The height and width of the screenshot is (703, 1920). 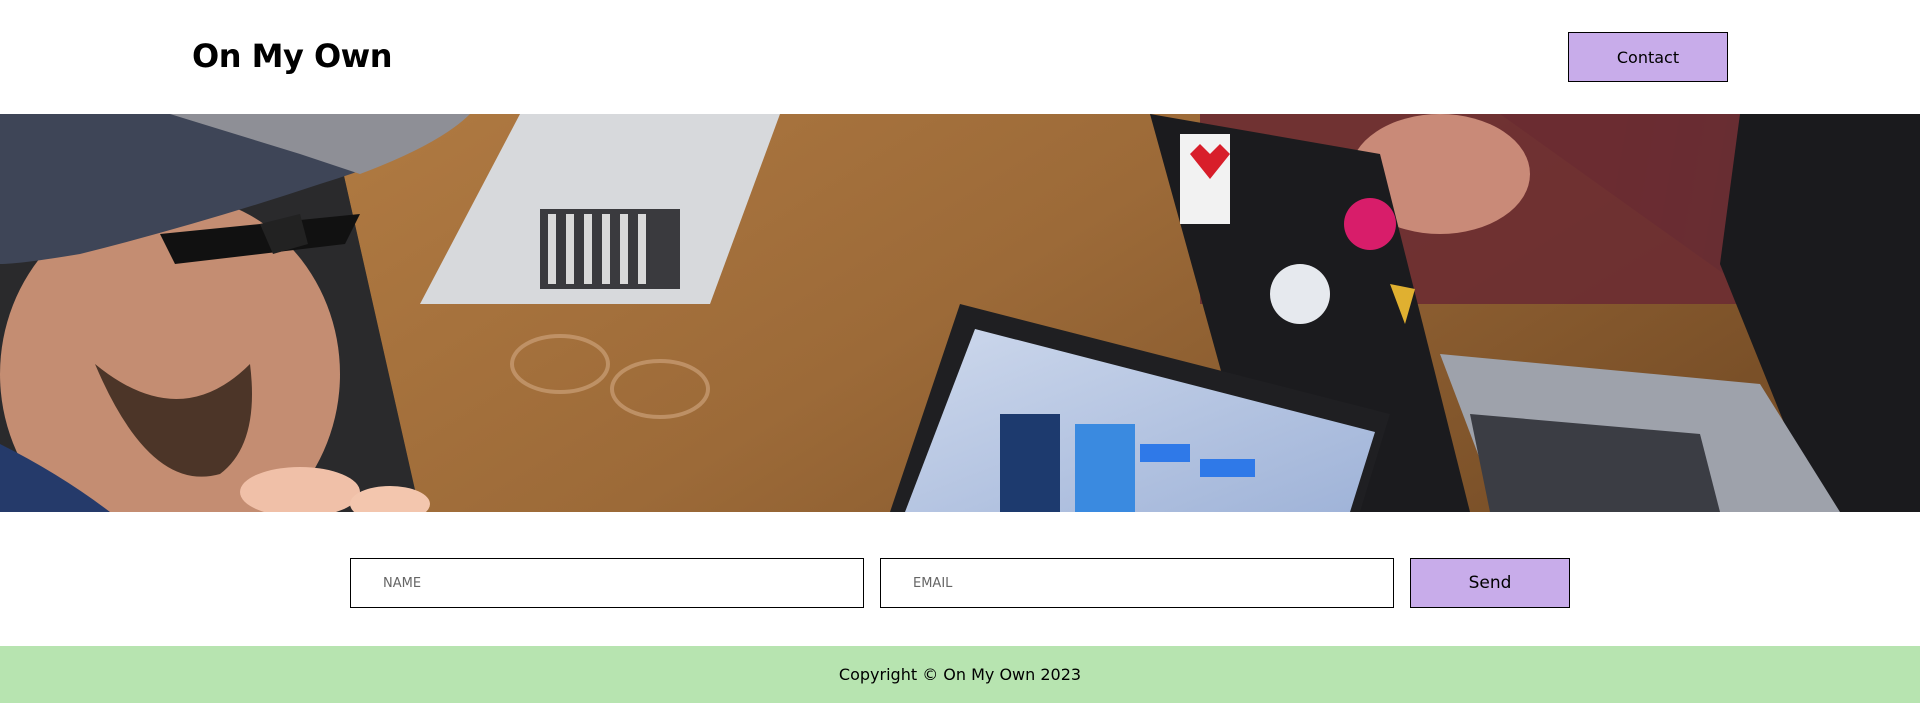 I want to click on name-input, so click(x=607, y=583).